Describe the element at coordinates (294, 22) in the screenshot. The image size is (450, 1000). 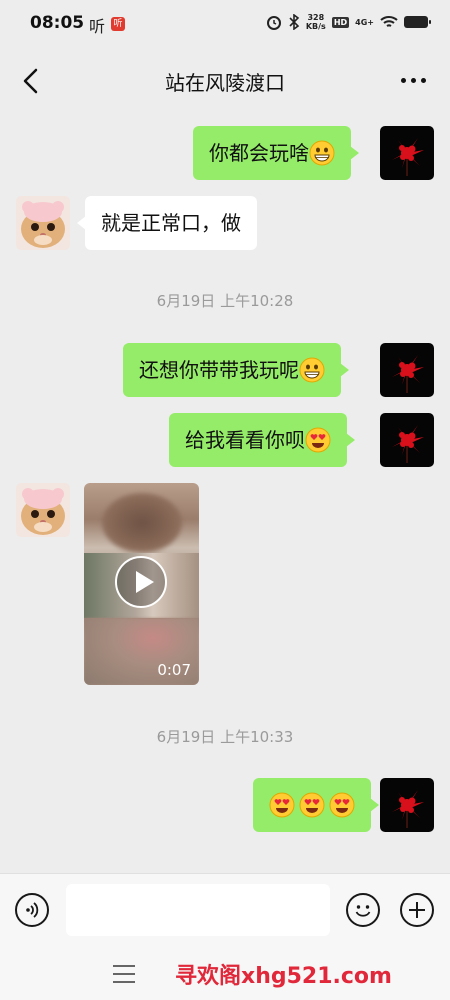
I see `bluetooth-icon` at that location.